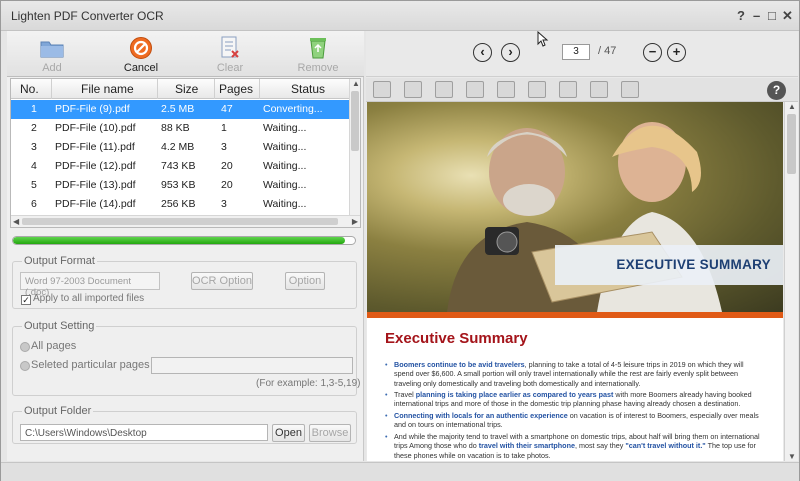 The width and height of the screenshot is (800, 481). What do you see at coordinates (308, 383) in the screenshot?
I see `page-range-example: (For example: 1,3-5,19)` at bounding box center [308, 383].